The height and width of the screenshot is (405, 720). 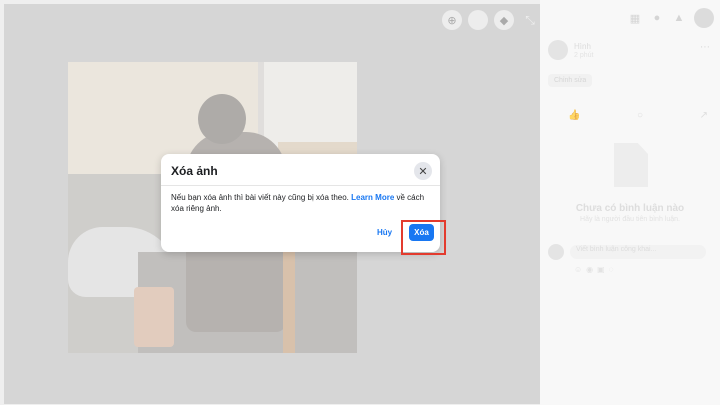 What do you see at coordinates (423, 237) in the screenshot?
I see `delete-button-highlight` at bounding box center [423, 237].